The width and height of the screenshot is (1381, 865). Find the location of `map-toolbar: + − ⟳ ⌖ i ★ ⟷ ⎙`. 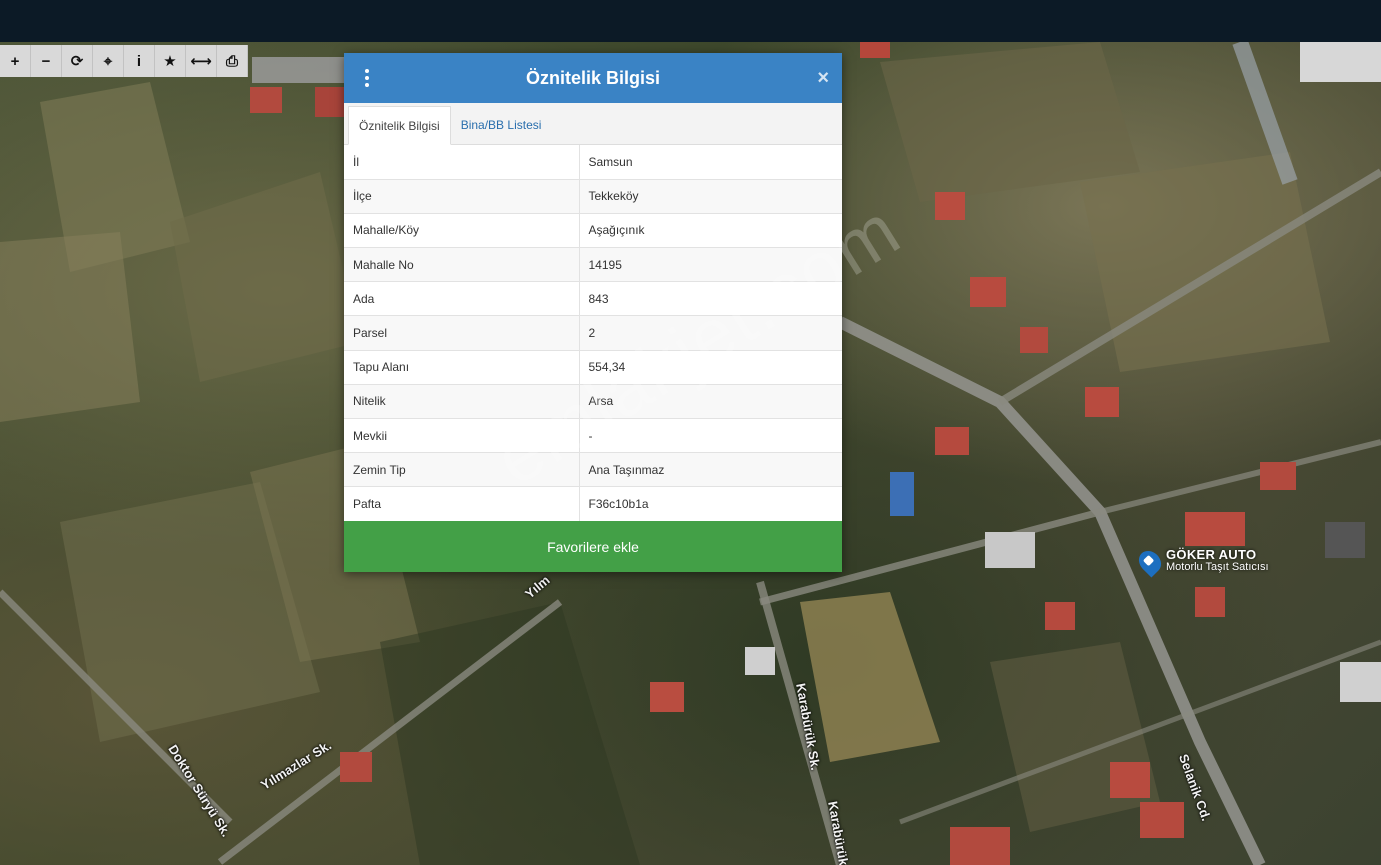

map-toolbar: + − ⟳ ⌖ i ★ ⟷ ⎙ is located at coordinates (124, 61).